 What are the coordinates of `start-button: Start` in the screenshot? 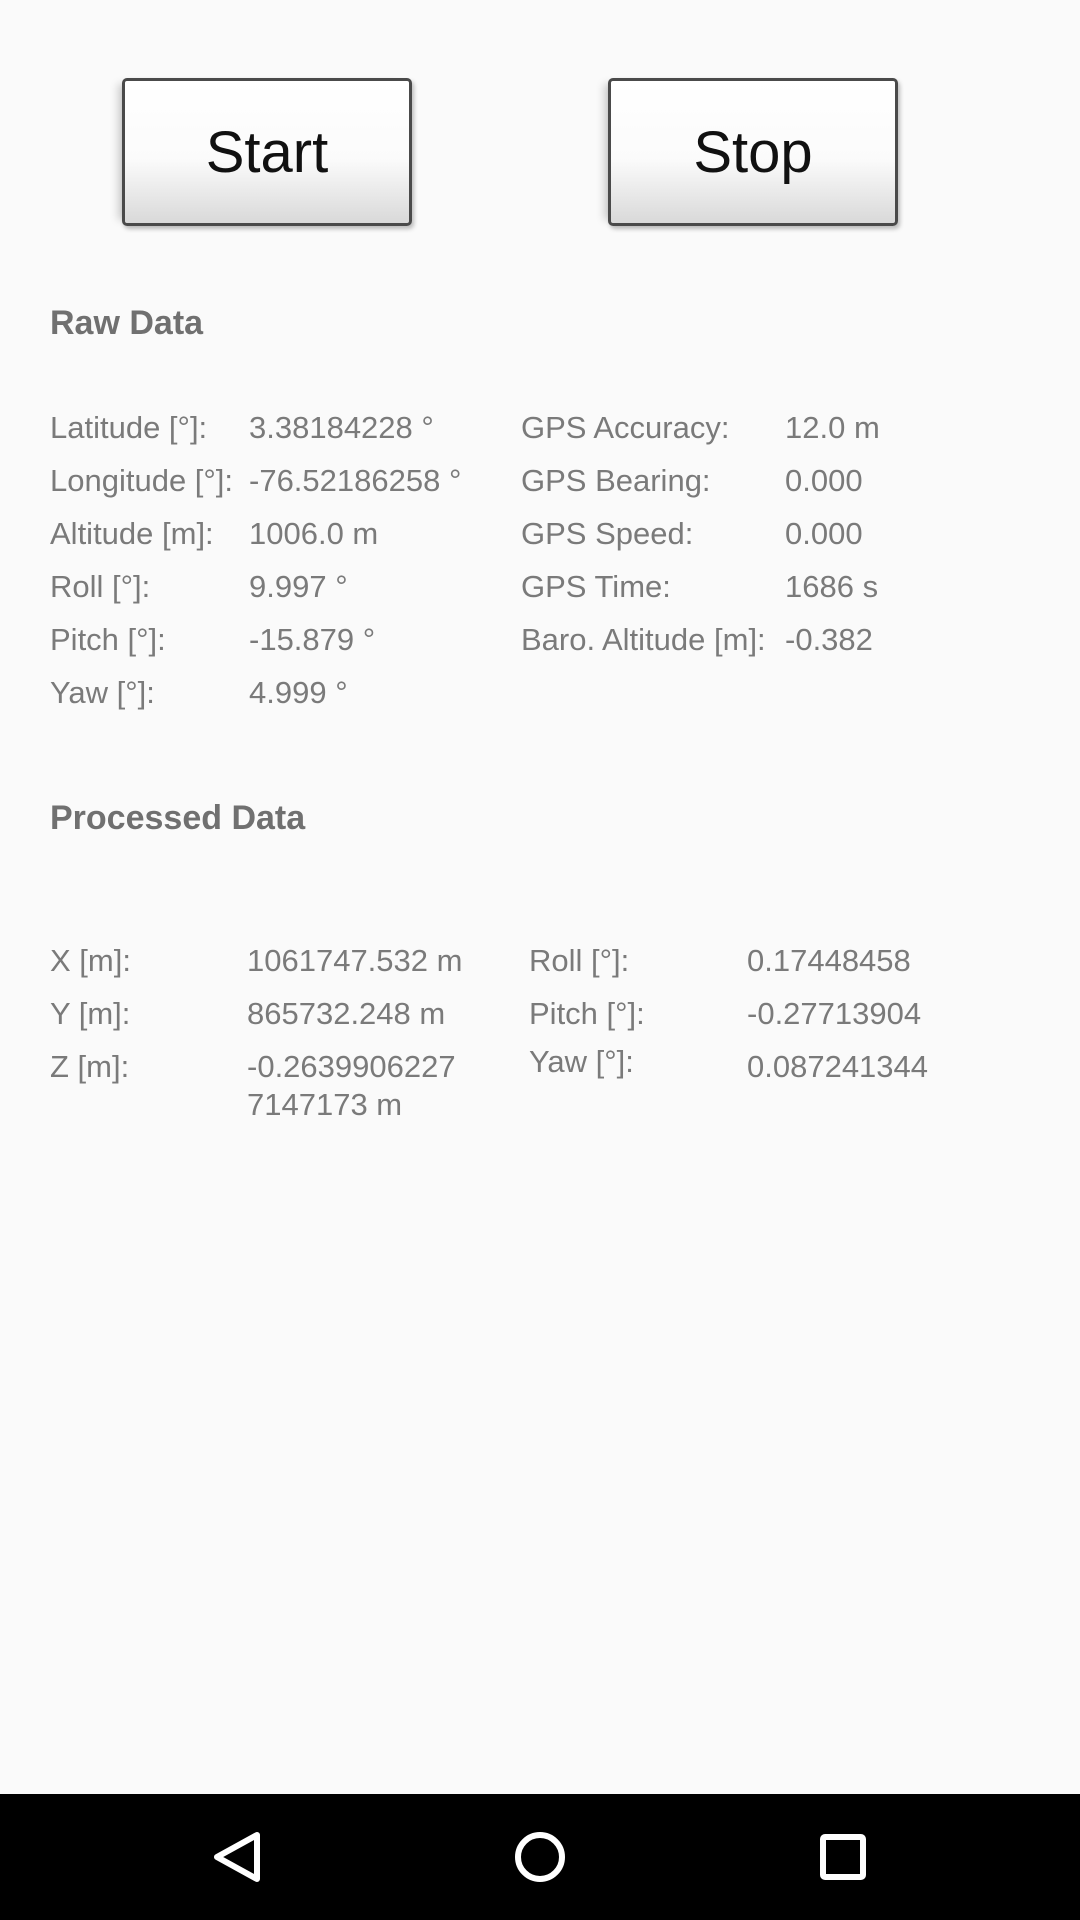 It's located at (267, 152).